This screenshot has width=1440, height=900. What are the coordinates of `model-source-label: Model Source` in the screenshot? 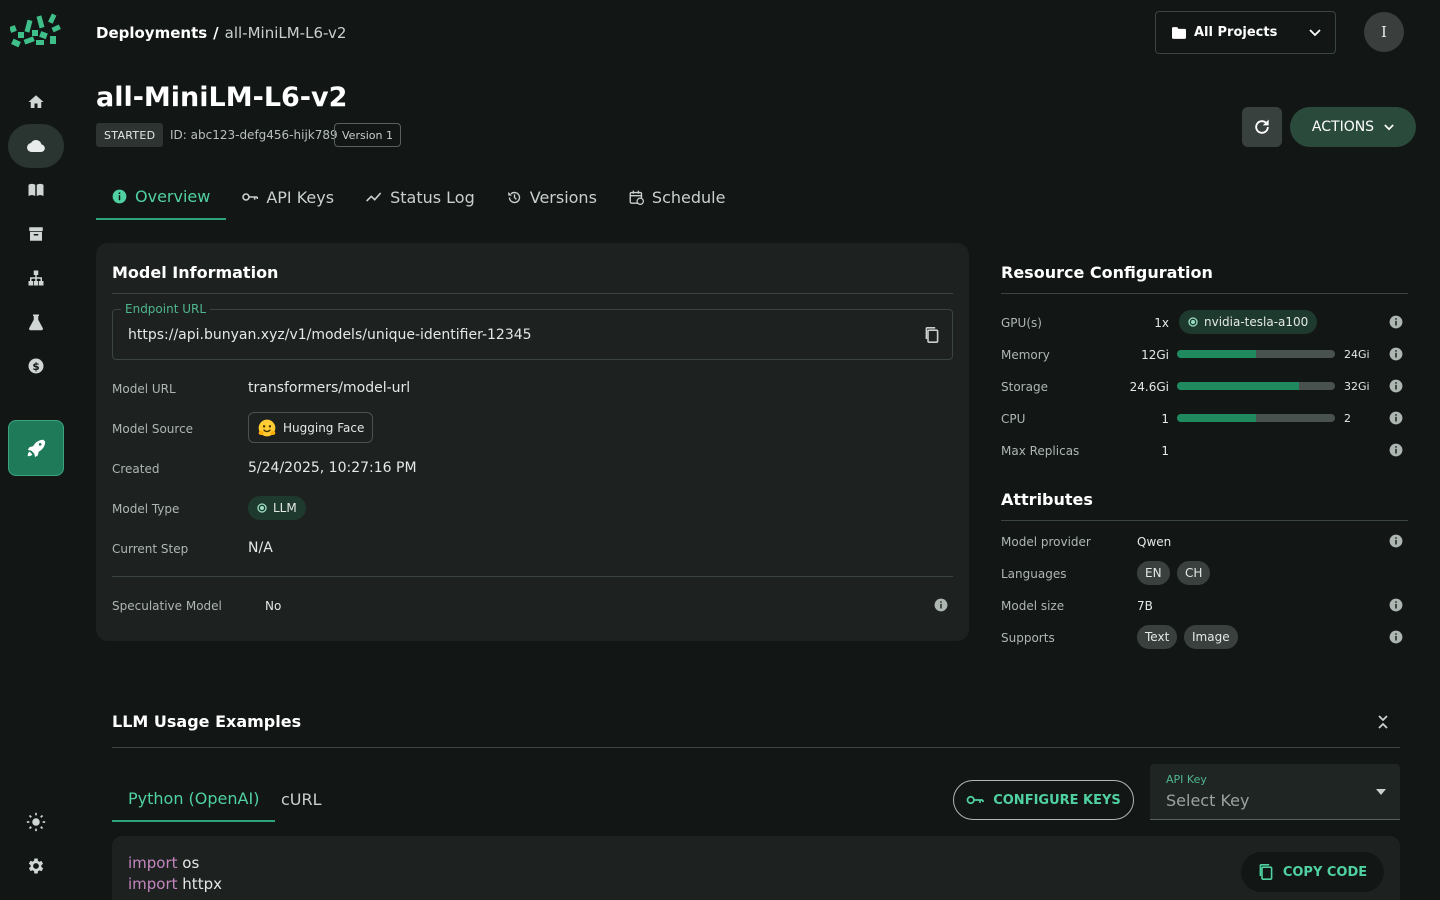 It's located at (153, 429).